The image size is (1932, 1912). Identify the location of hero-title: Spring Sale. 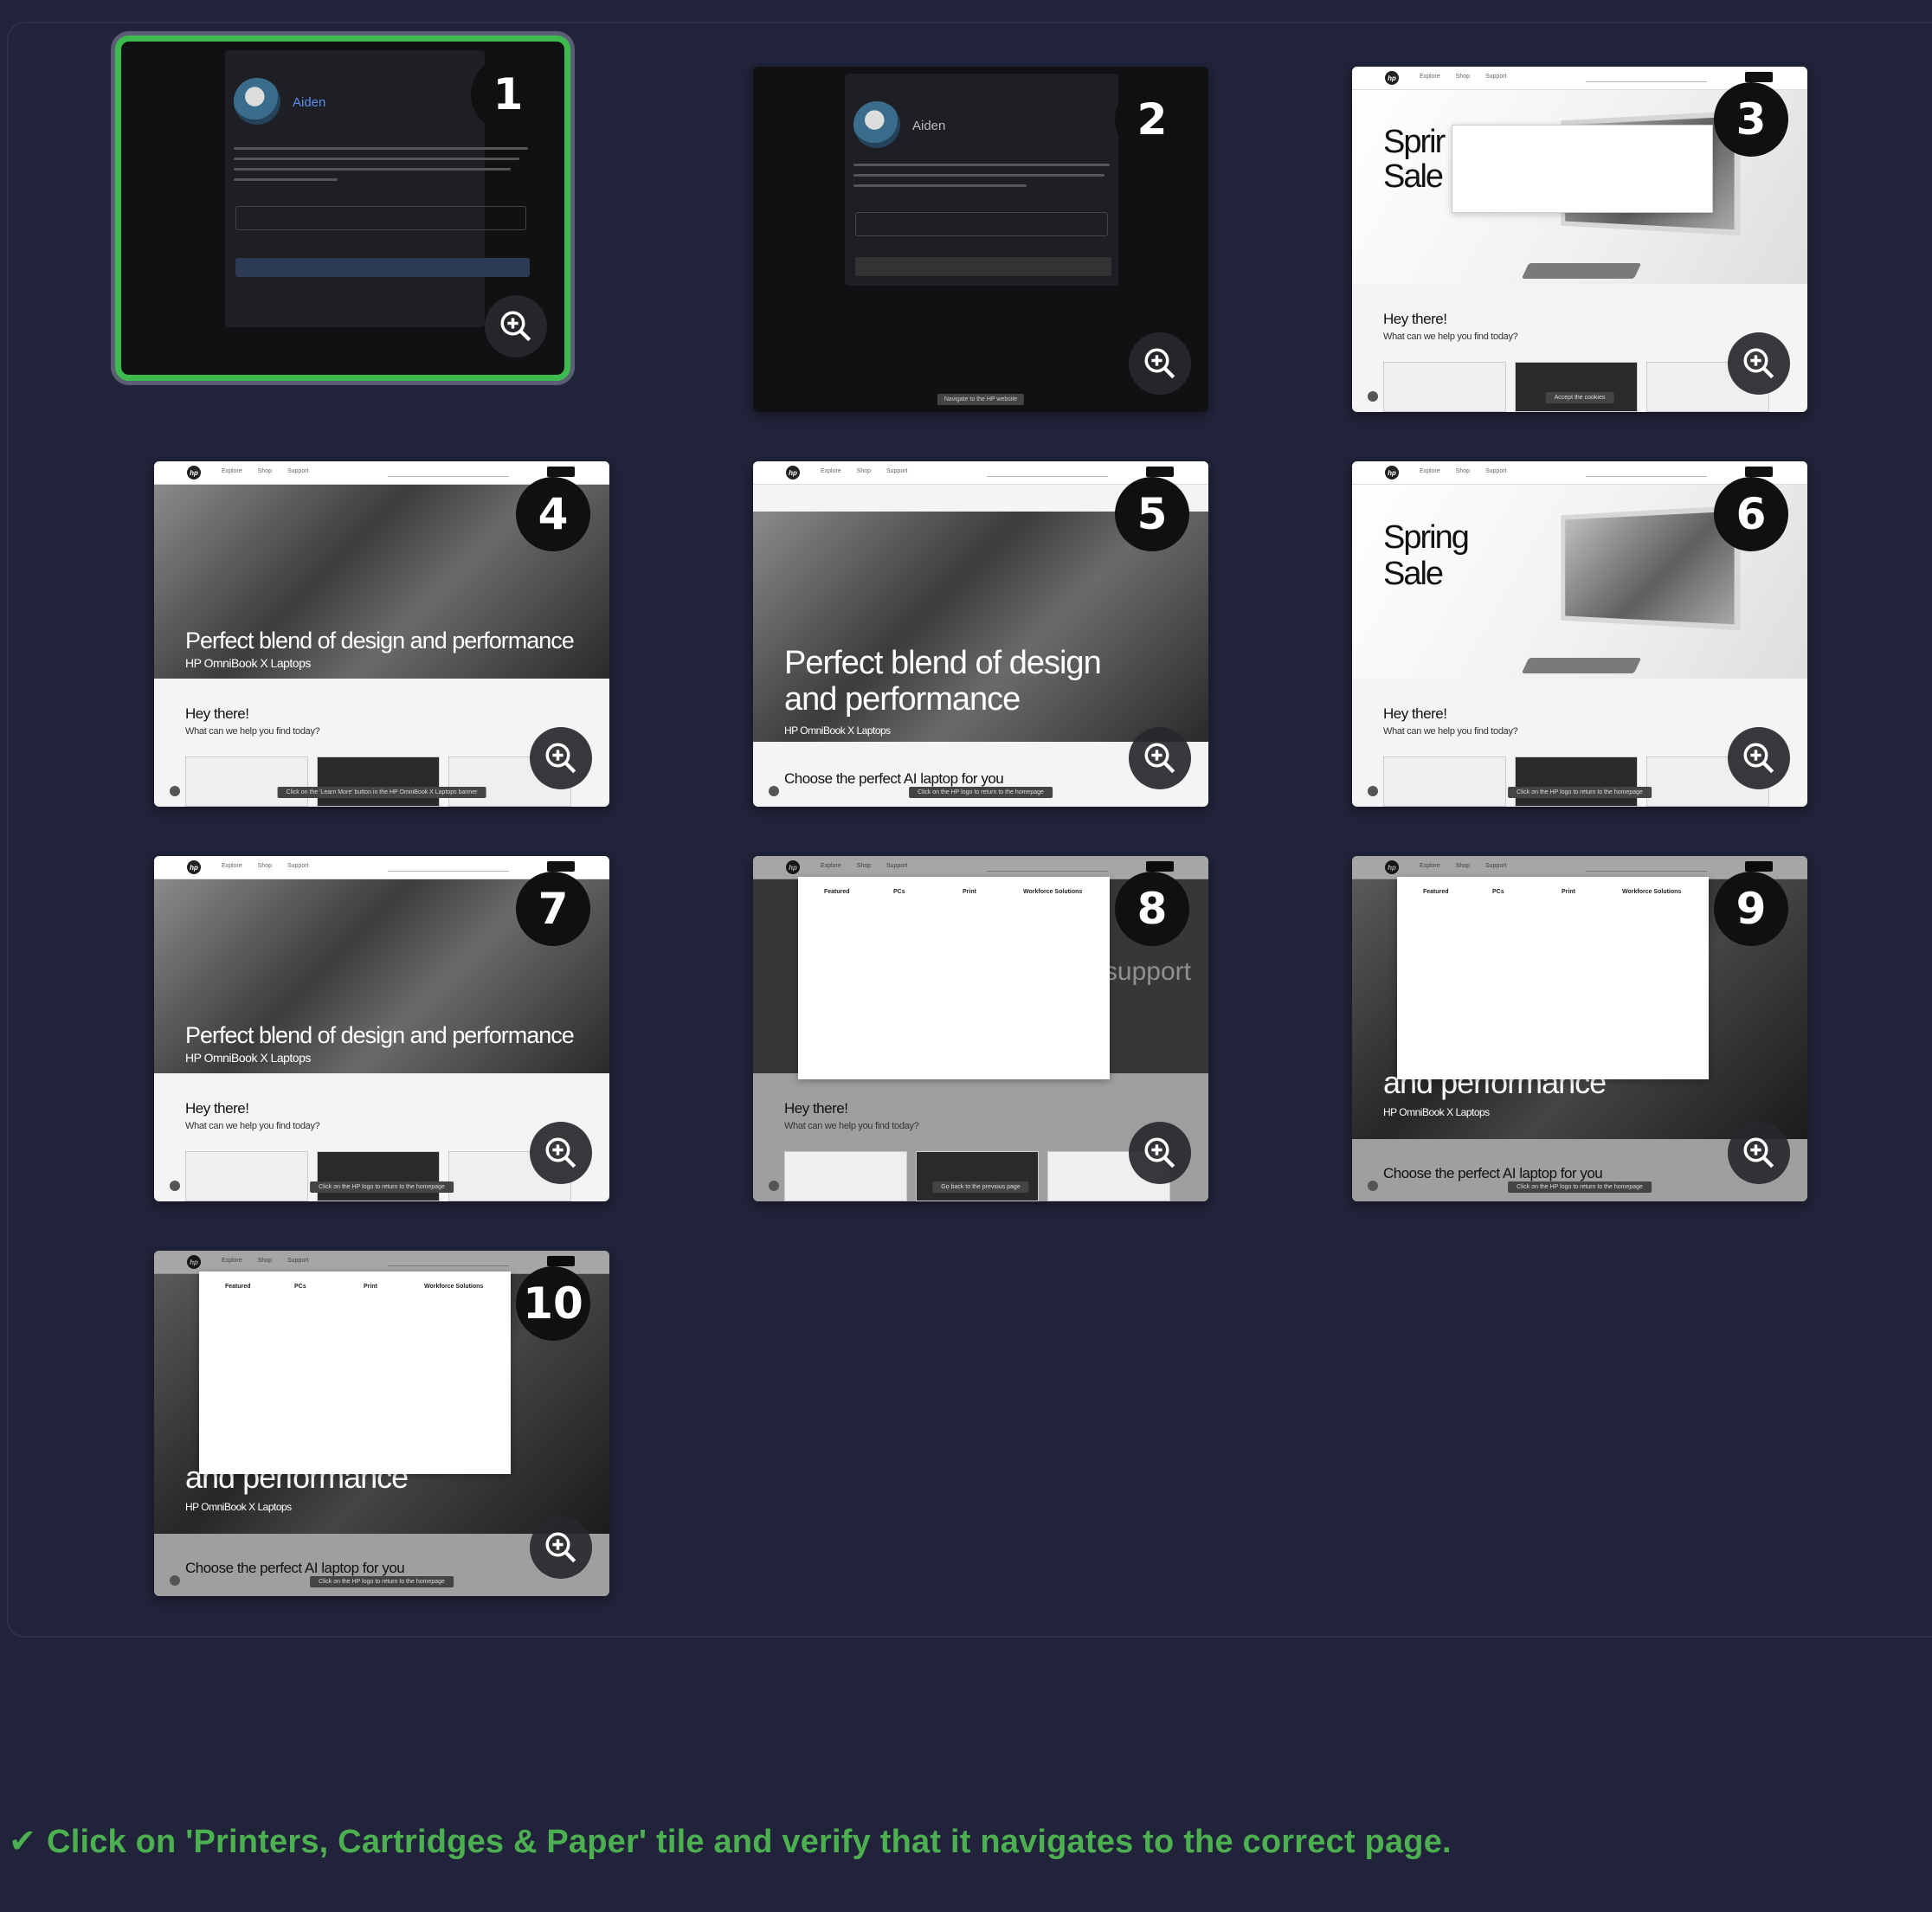
(1426, 555).